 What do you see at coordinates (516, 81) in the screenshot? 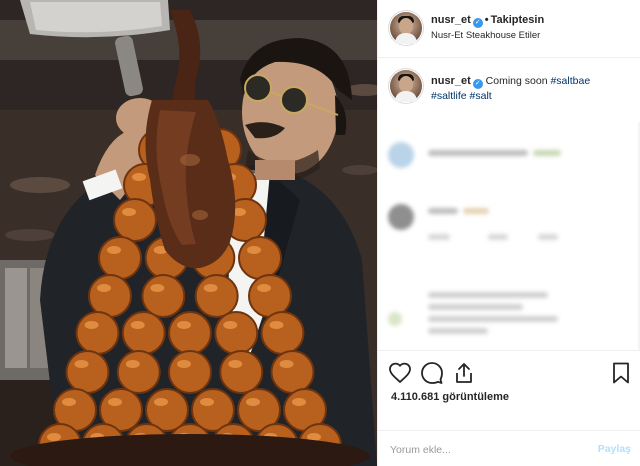
I see `caption-body: Coming soon` at bounding box center [516, 81].